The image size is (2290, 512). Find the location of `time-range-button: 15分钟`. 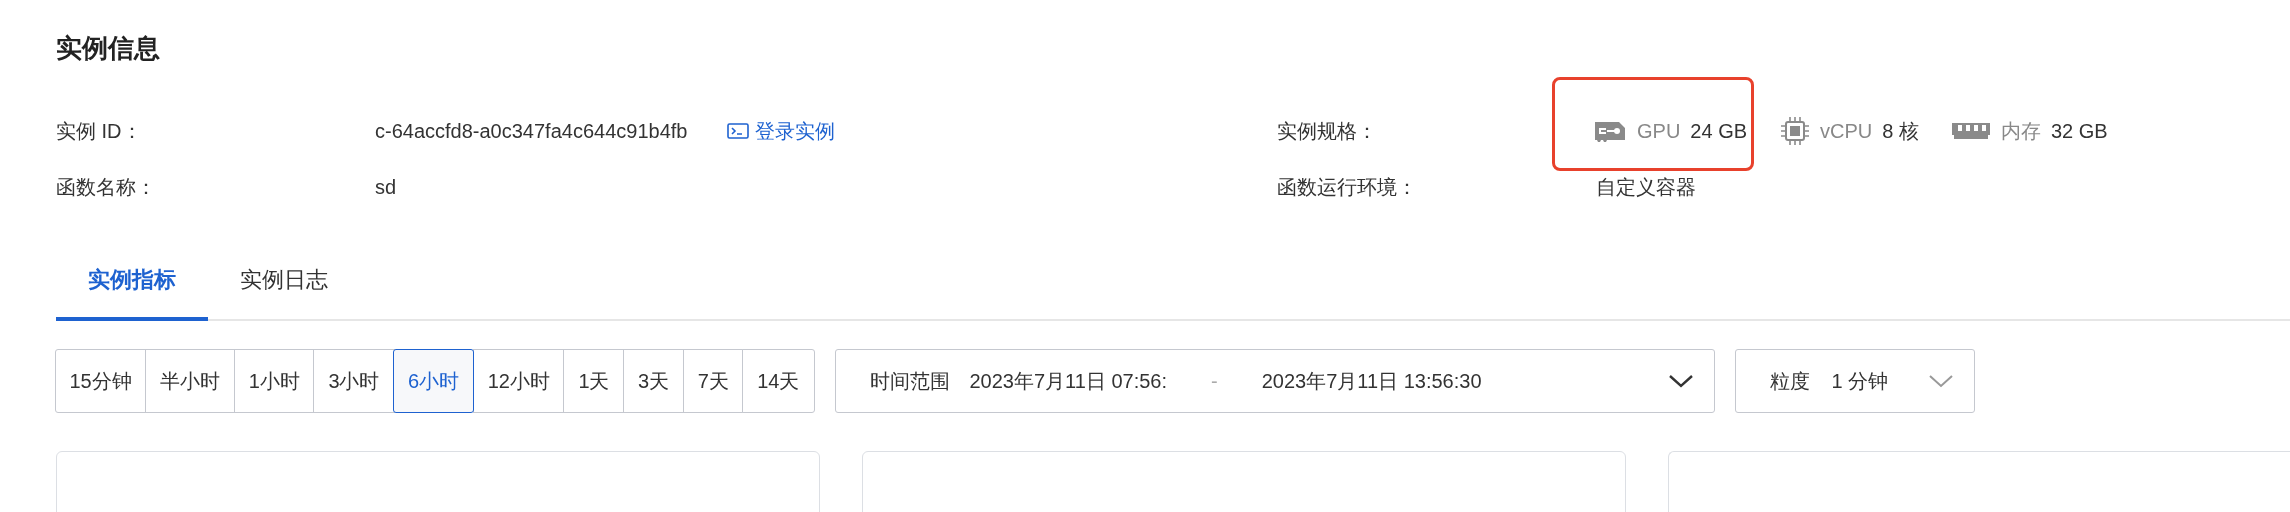

time-range-button: 15分钟 is located at coordinates (100, 381).